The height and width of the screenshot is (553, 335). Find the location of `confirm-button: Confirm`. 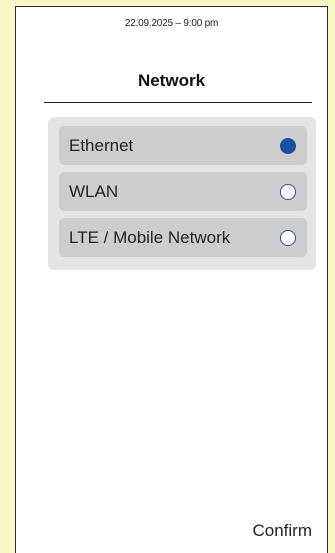

confirm-button: Confirm is located at coordinates (282, 531).